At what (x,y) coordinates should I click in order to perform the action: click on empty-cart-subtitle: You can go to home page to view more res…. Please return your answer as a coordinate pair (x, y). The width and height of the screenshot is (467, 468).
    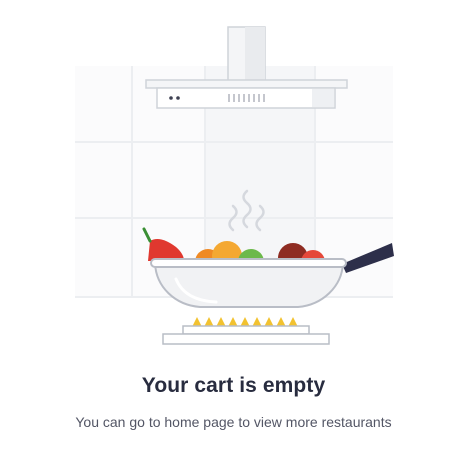
    Looking at the image, I should click on (233, 422).